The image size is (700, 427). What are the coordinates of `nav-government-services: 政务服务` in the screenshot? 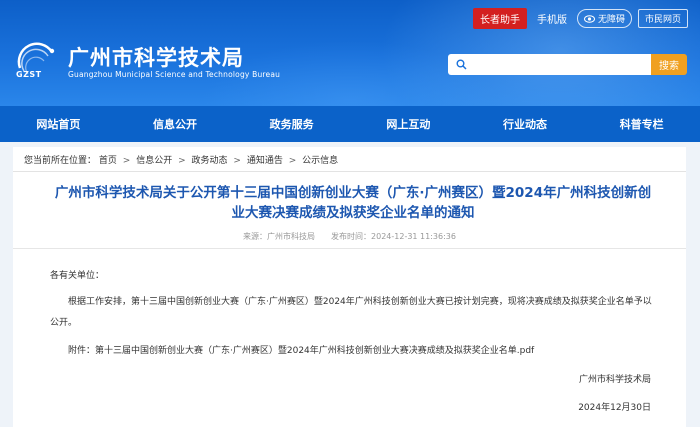 It's located at (291, 124).